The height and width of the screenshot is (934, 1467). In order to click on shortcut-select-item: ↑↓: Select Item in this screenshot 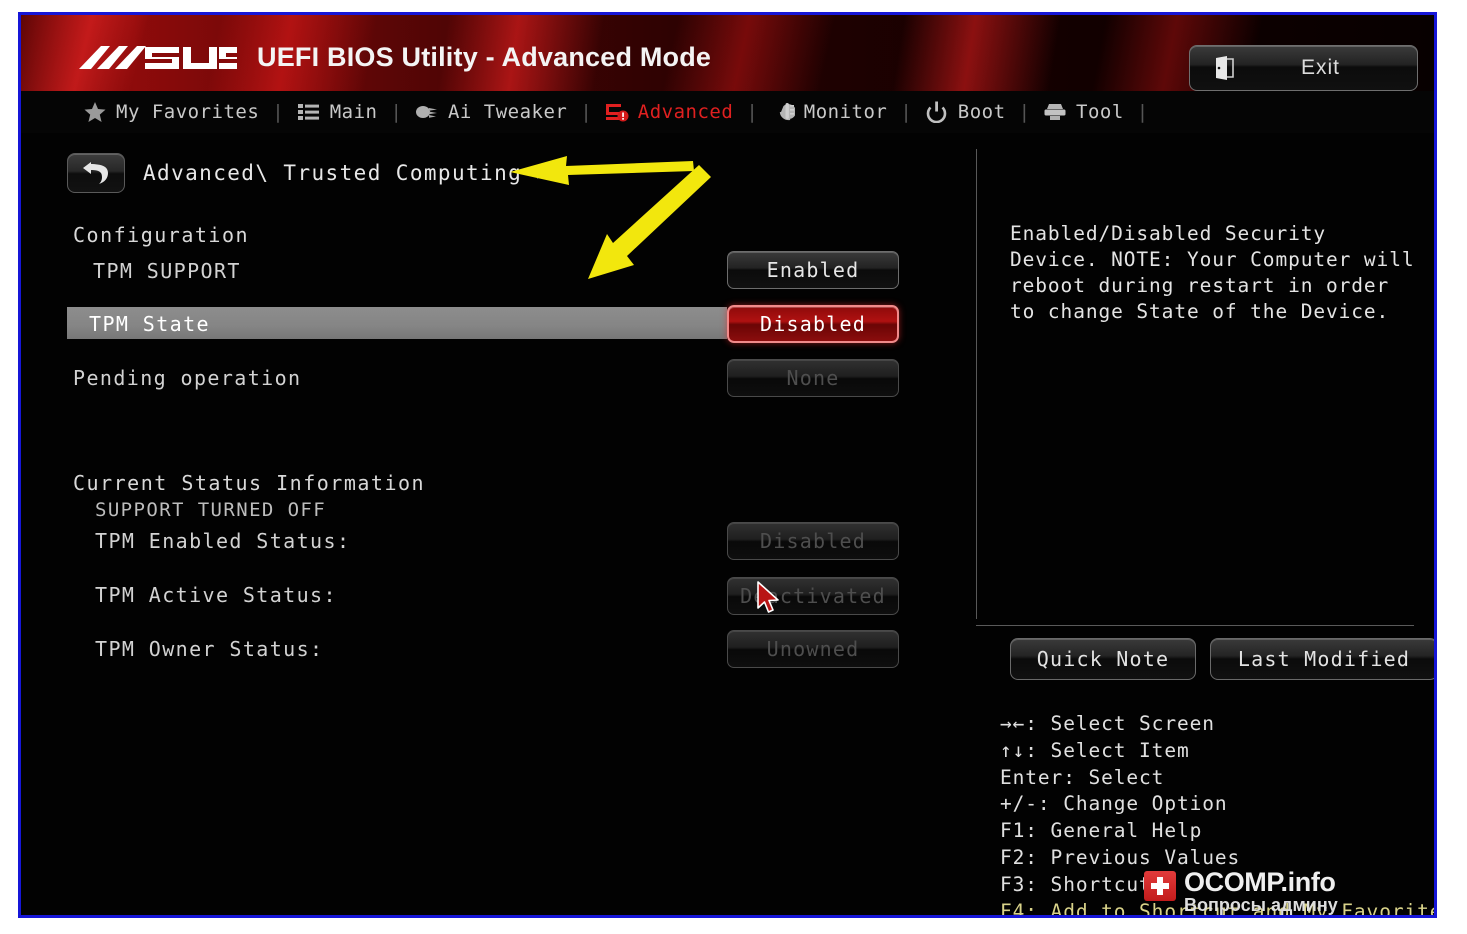, I will do `click(1095, 750)`.